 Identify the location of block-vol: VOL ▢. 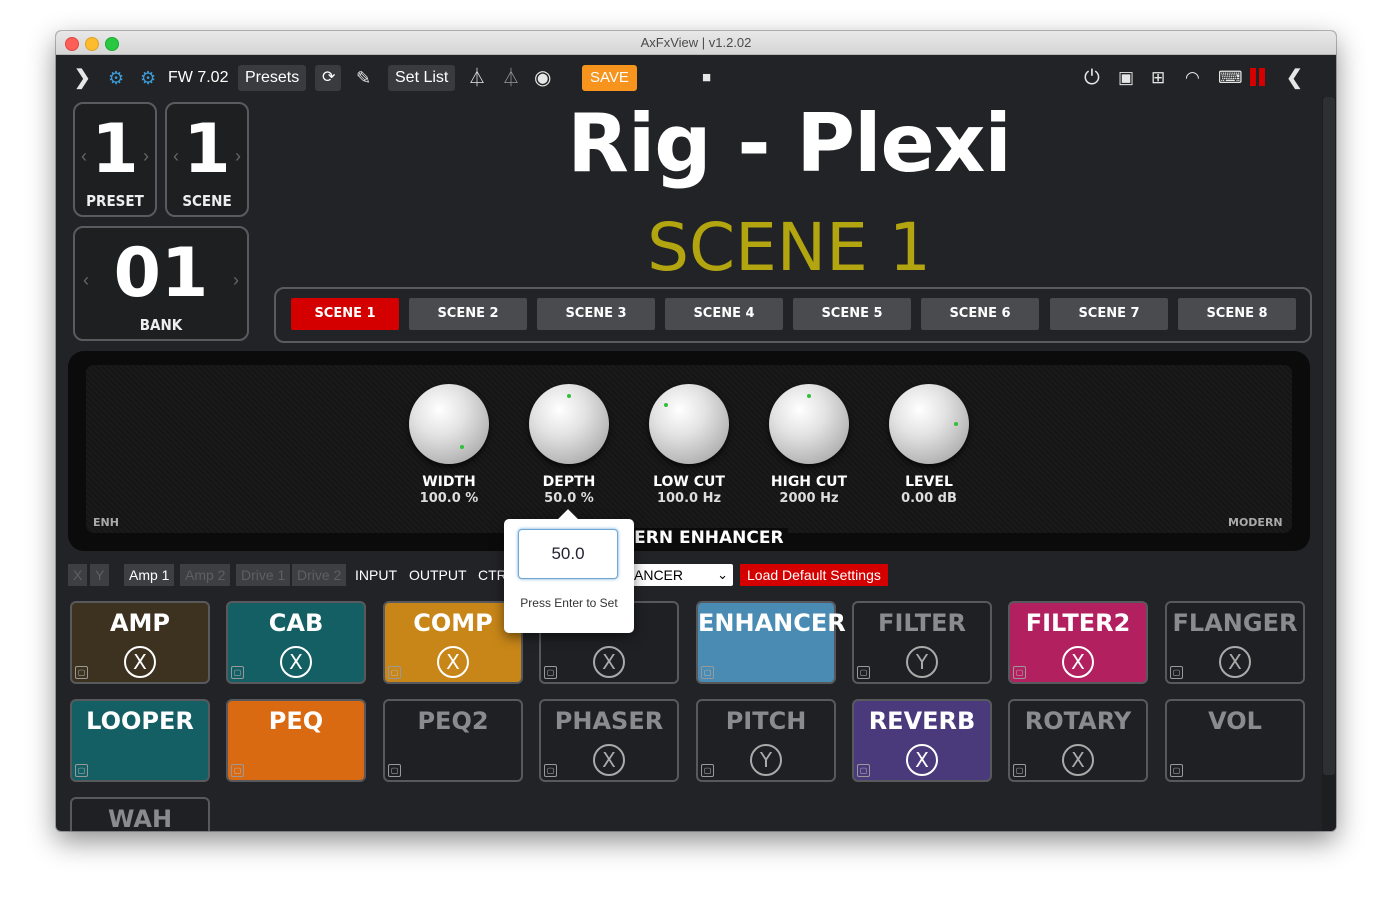
(1235, 740).